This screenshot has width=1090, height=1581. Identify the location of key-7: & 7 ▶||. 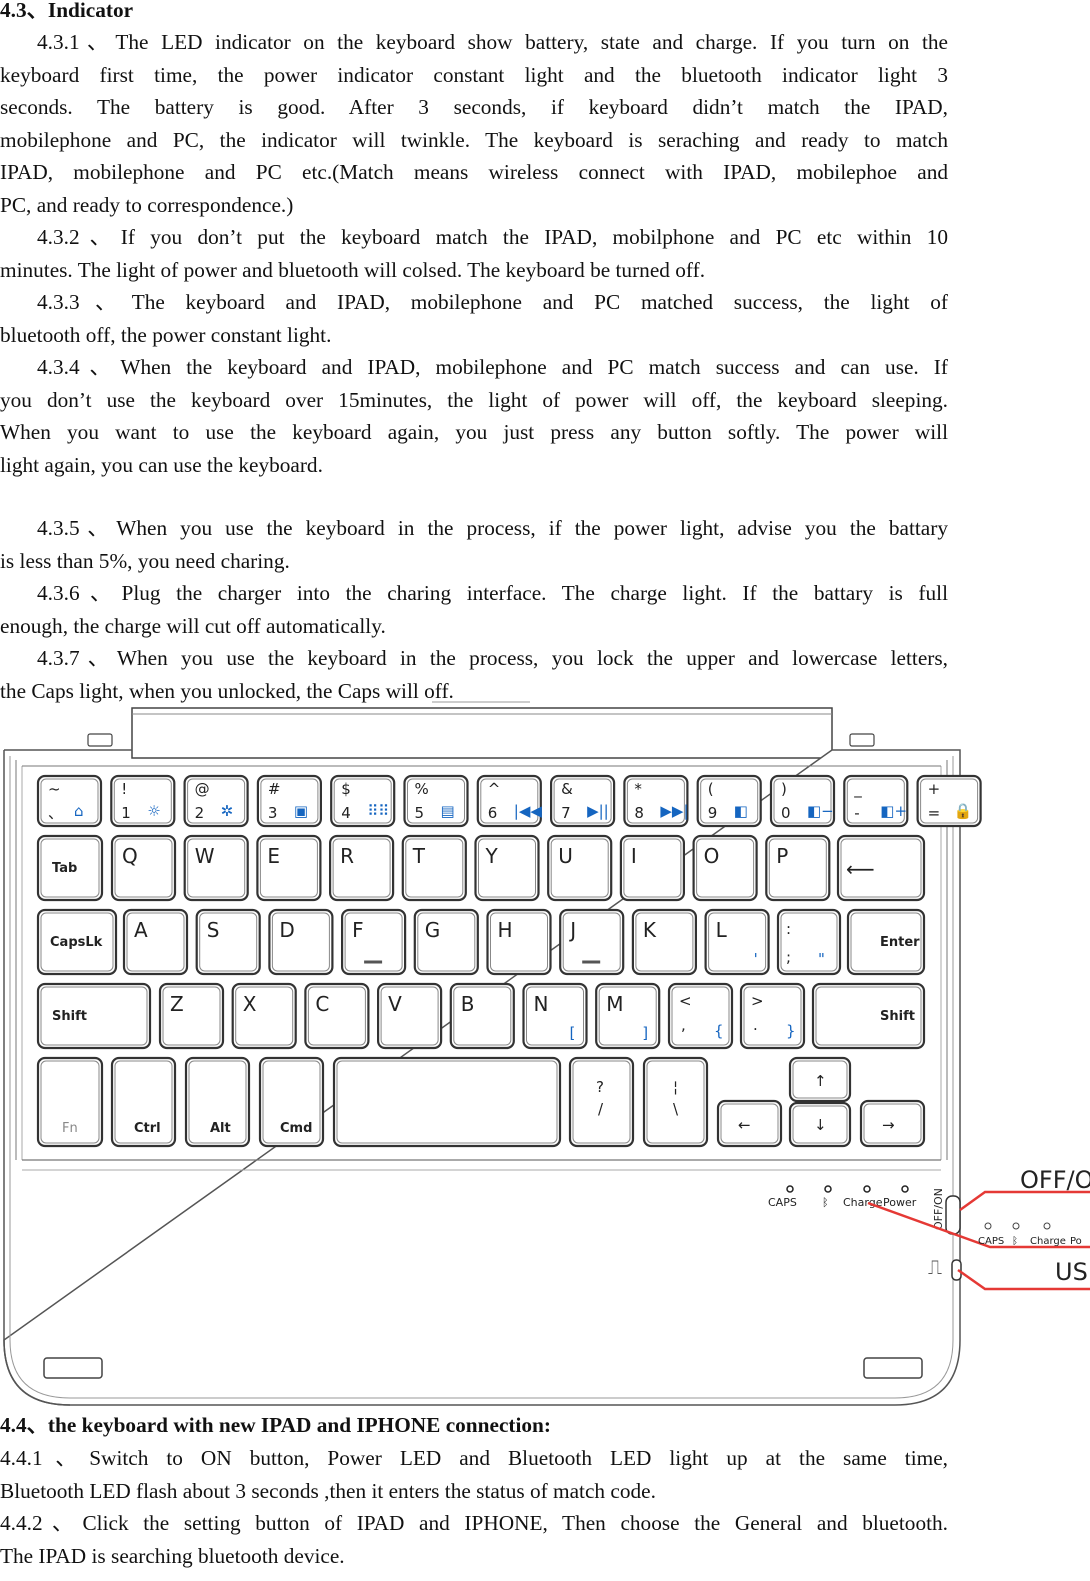
(582, 801).